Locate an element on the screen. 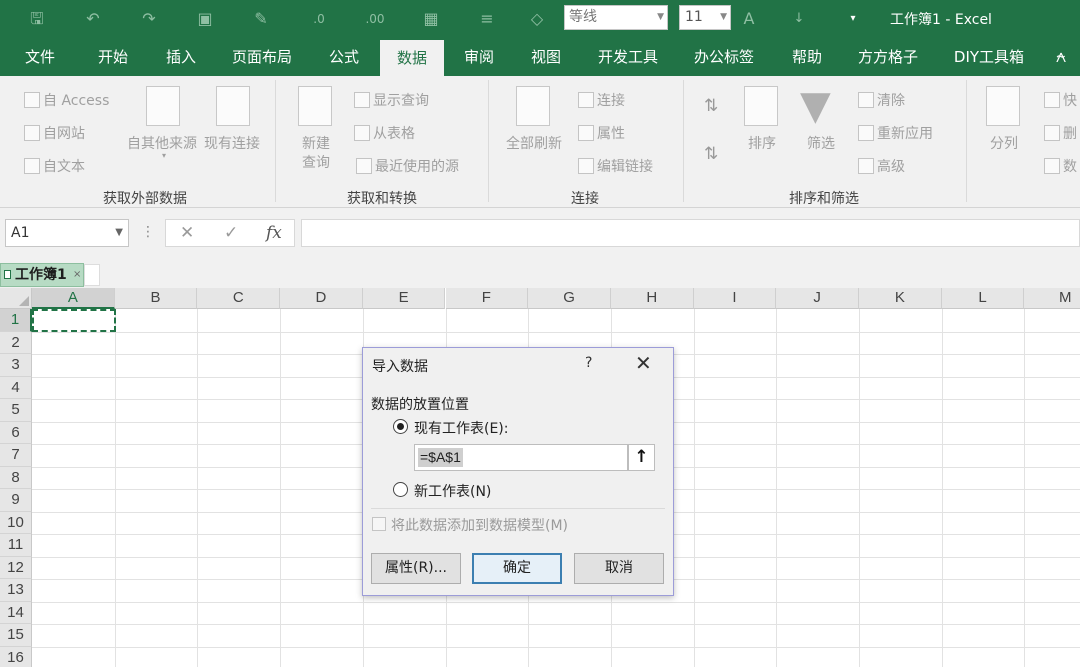  edit-links-button: 编辑链接 is located at coordinates (615, 166).